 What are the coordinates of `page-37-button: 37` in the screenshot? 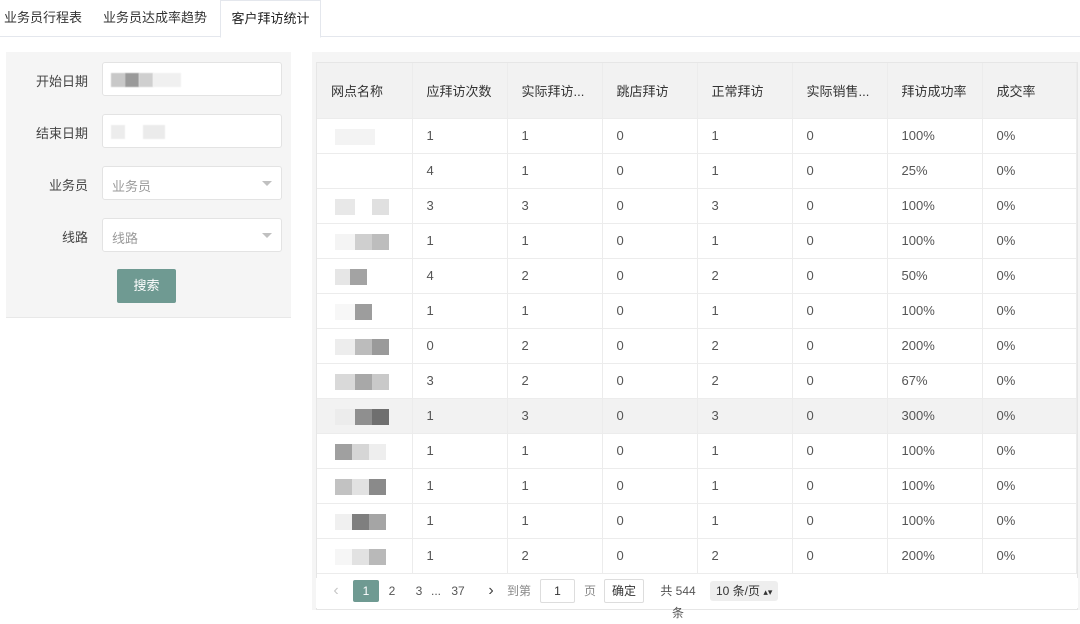 It's located at (458, 591).